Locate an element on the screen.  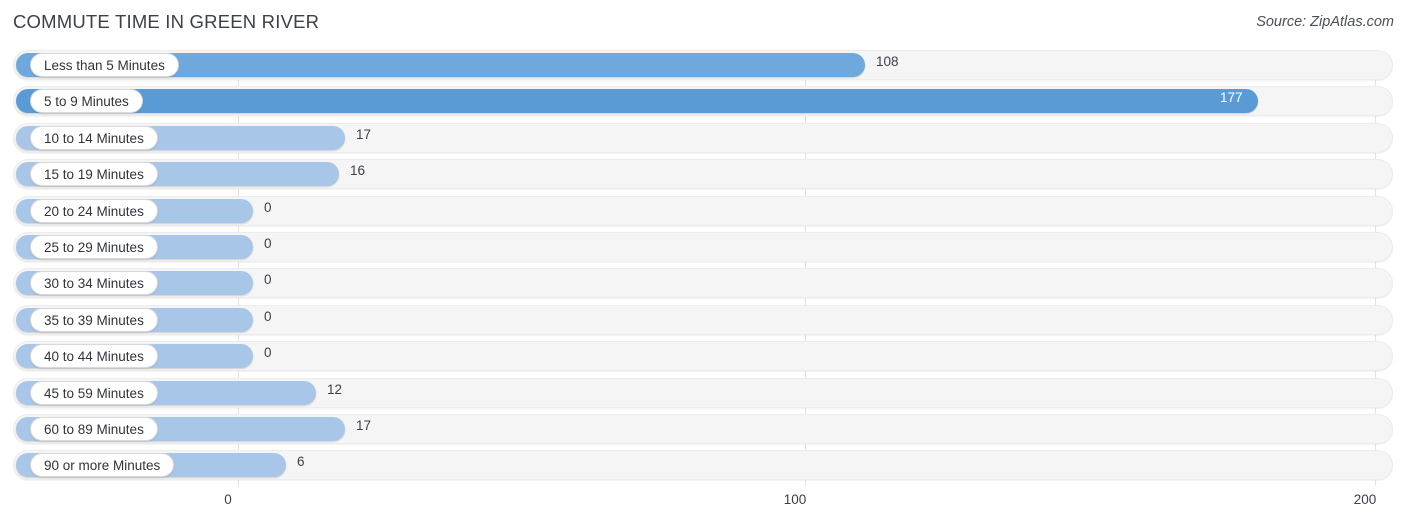
source-attribution: Source: ZipAtlas.com is located at coordinates (1325, 22).